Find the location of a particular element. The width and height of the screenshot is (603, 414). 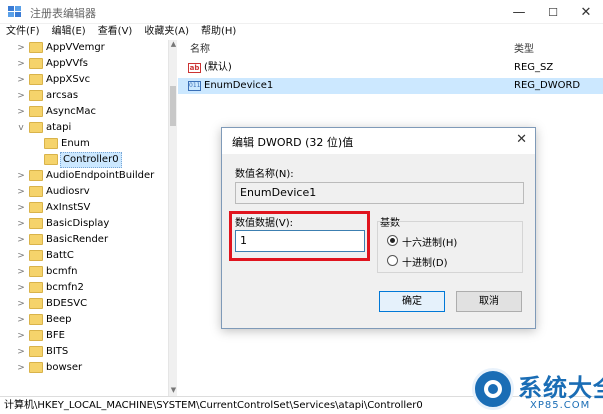

tree-item-label: BFE is located at coordinates (55, 335).